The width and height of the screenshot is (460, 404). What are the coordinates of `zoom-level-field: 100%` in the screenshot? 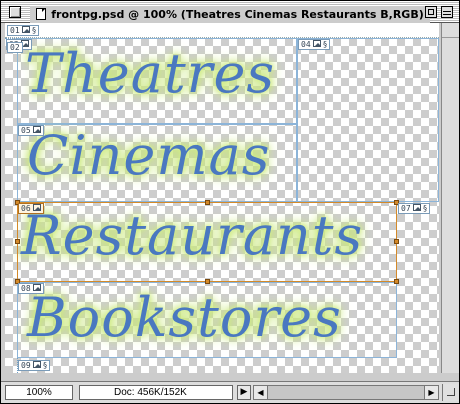 It's located at (39, 392).